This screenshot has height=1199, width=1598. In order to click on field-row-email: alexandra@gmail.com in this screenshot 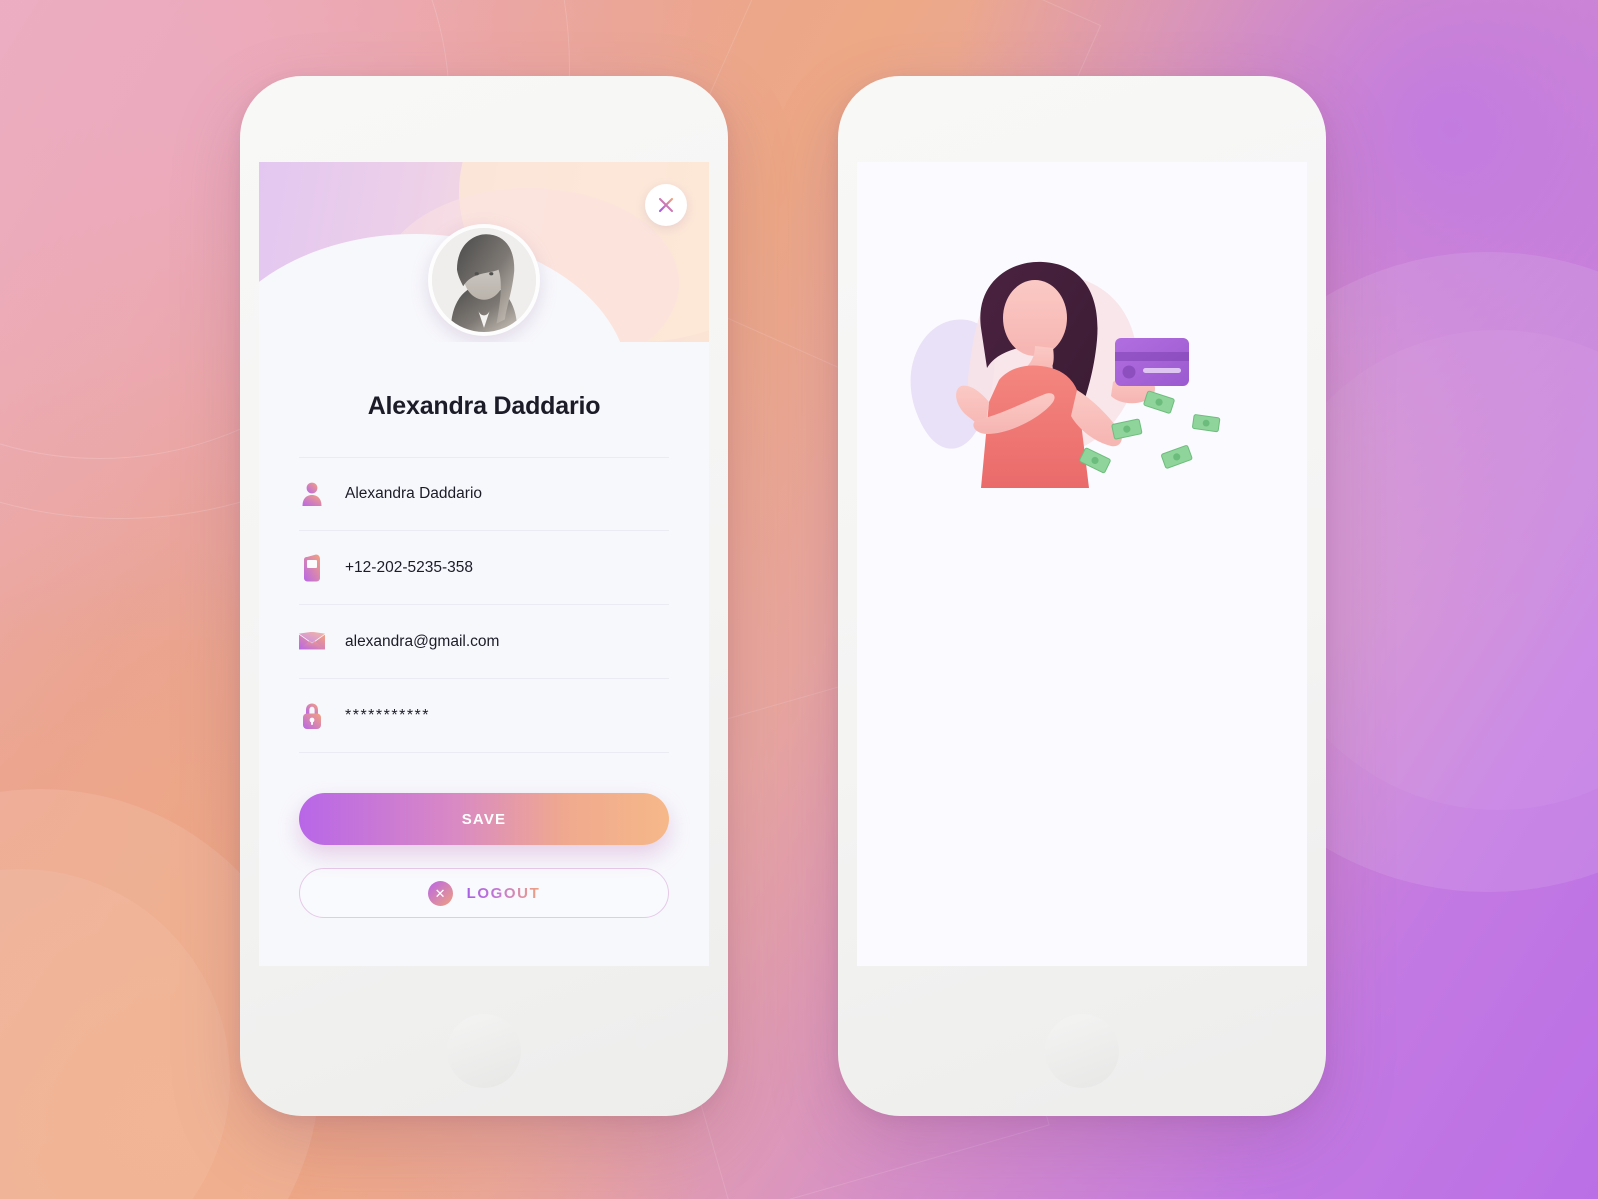, I will do `click(484, 642)`.